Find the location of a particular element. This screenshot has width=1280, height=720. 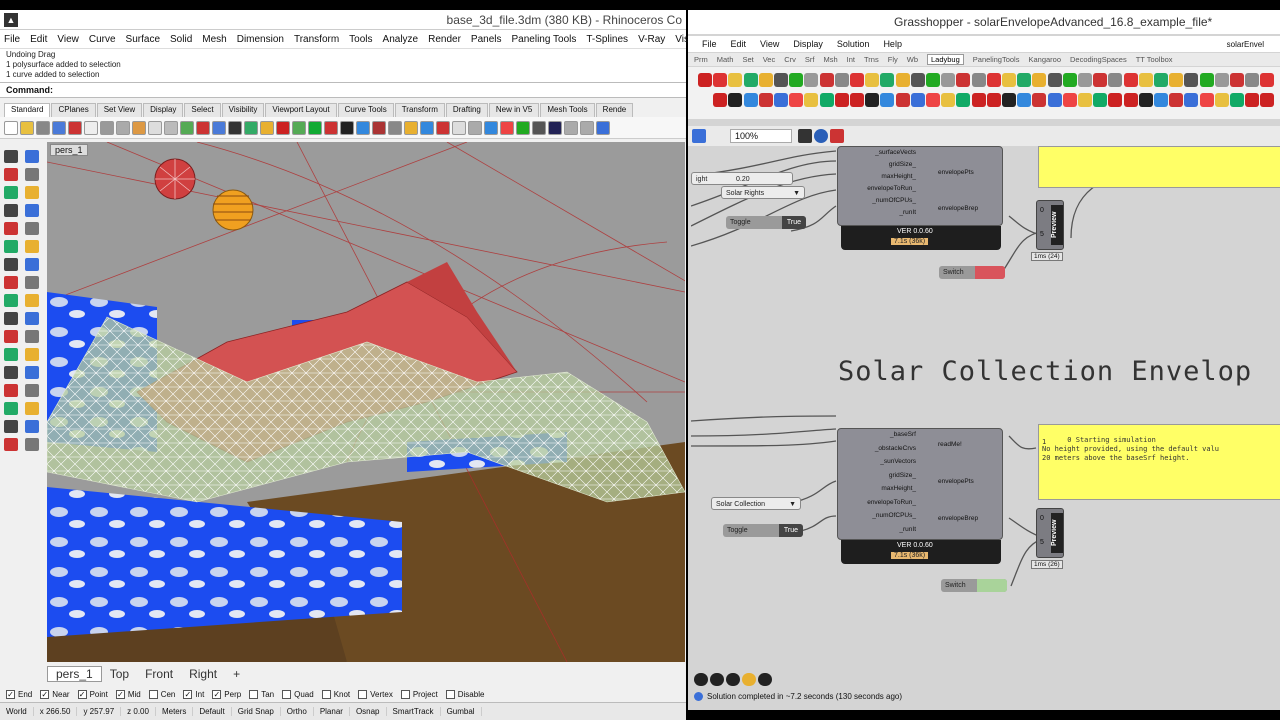

menu-v-ray: V-Ray is located at coordinates (651, 39).